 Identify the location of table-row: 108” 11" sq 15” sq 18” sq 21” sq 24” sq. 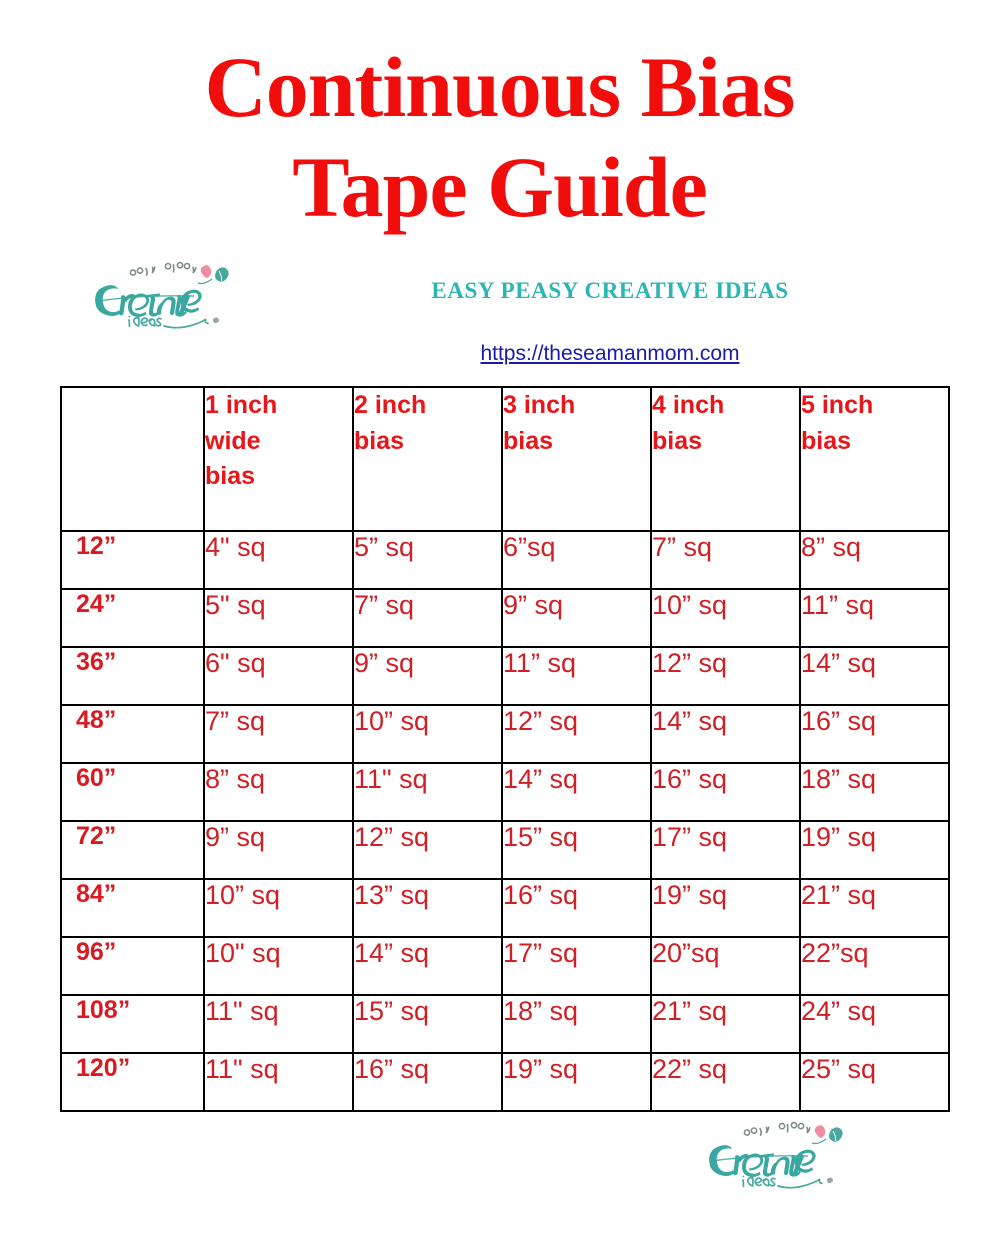
(505, 1024).